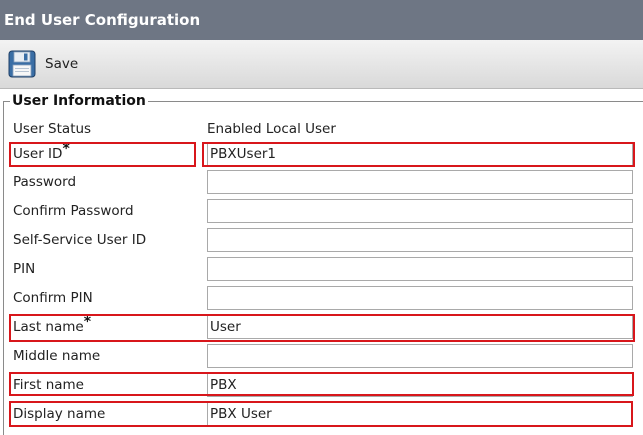  Describe the element at coordinates (52, 129) in the screenshot. I see `user-status-label: User Status` at that location.